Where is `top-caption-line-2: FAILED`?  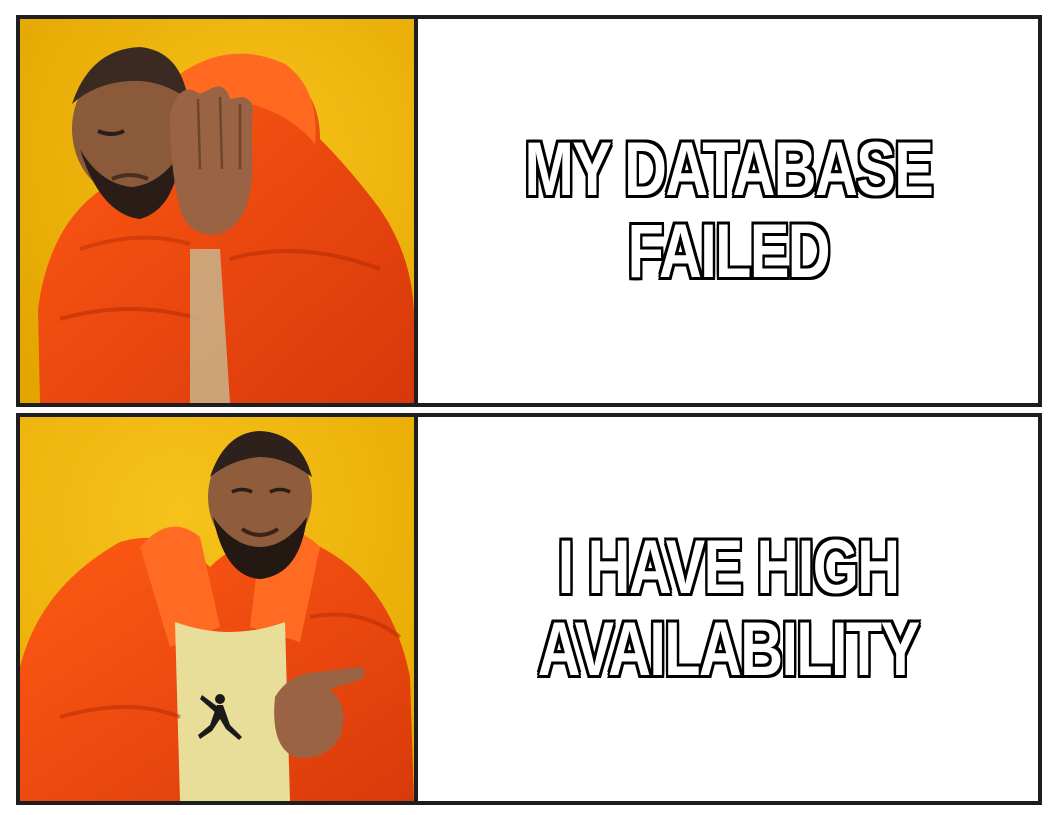
top-caption-line-2: FAILED is located at coordinates (728, 251).